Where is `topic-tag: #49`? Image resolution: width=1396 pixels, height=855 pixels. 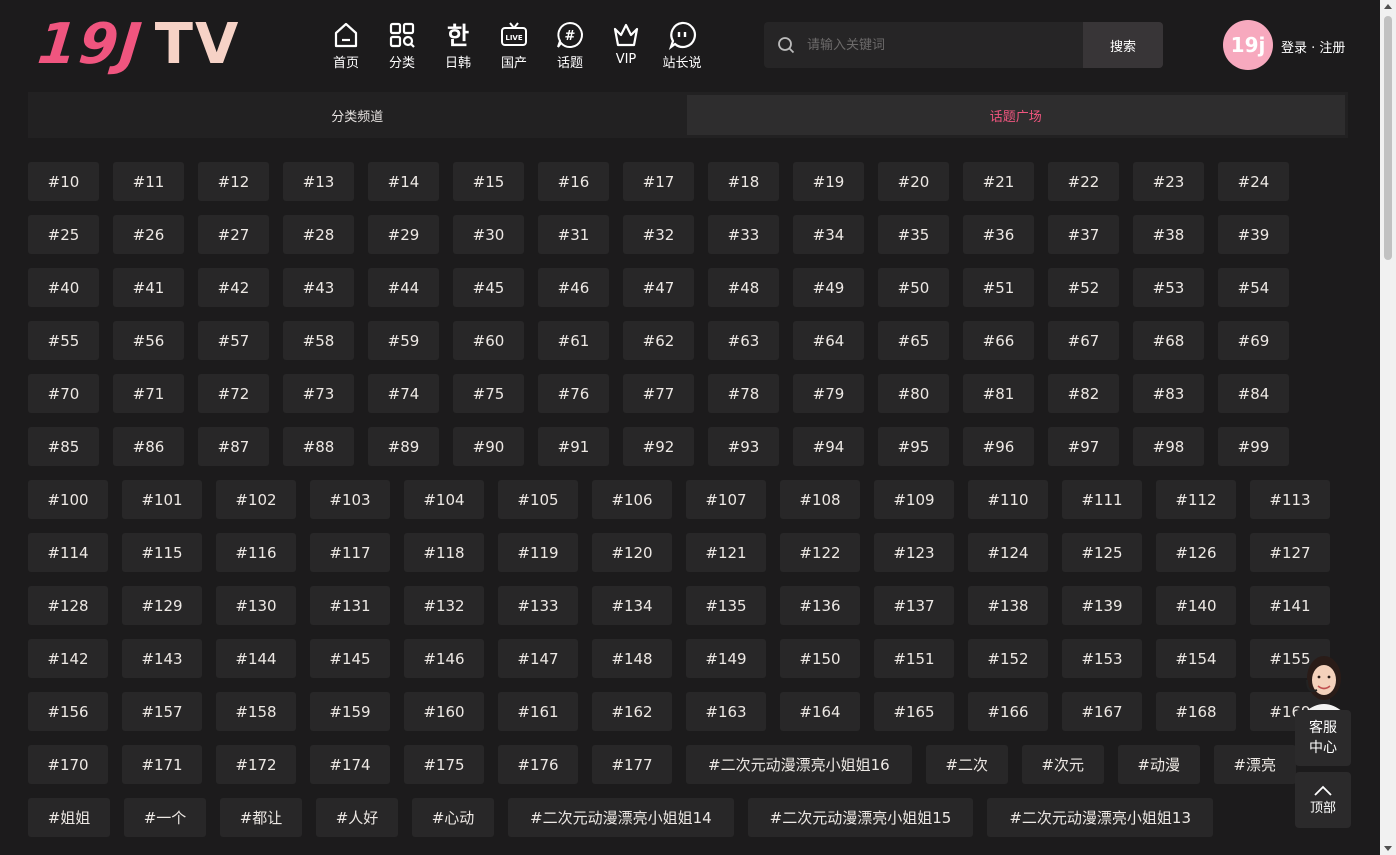
topic-tag: #49 is located at coordinates (828, 287).